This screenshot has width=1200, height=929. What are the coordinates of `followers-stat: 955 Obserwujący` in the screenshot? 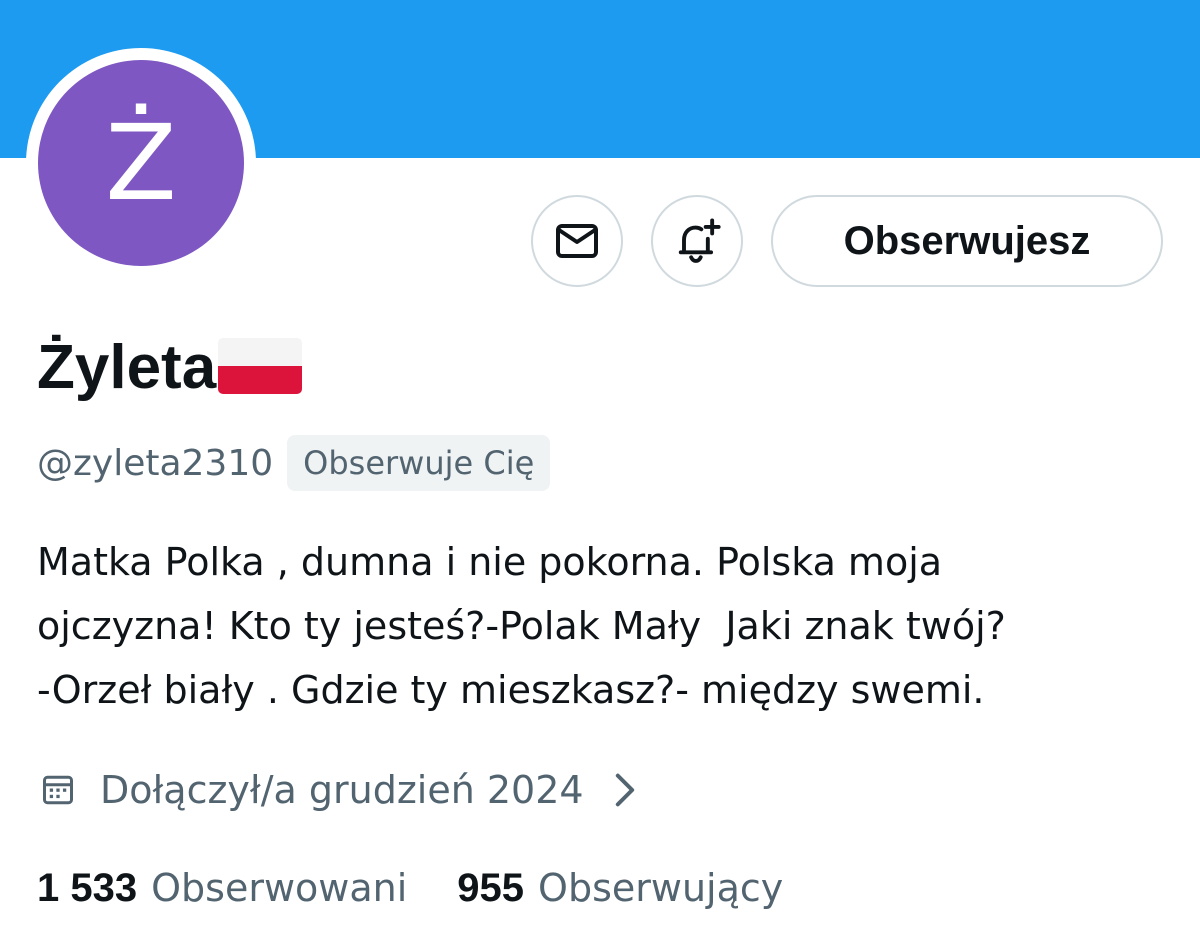 It's located at (620, 888).